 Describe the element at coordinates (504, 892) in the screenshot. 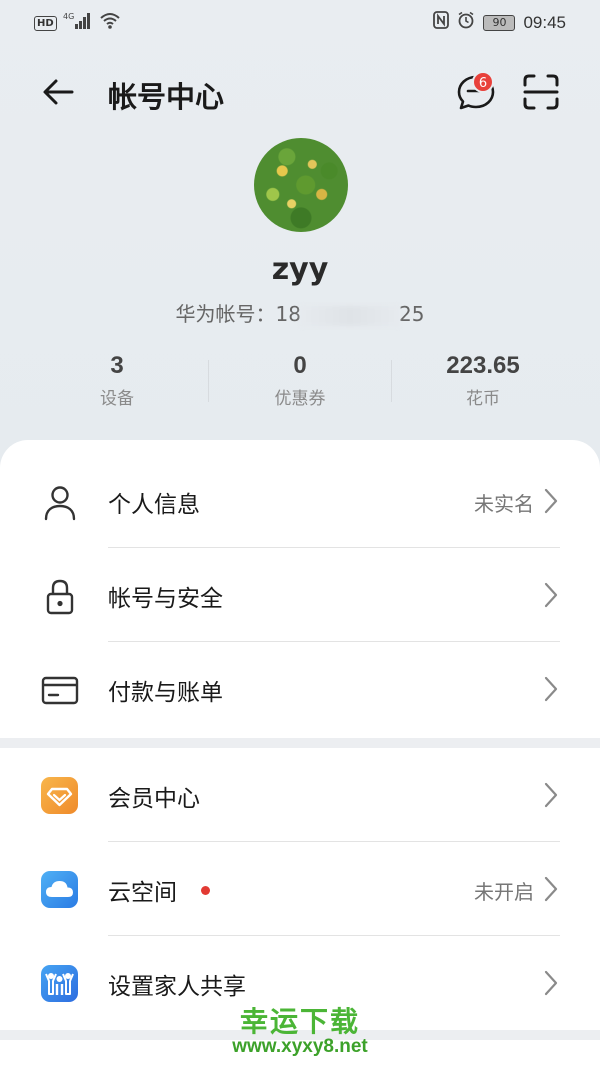

I see `menu-item-value: 未开启` at that location.